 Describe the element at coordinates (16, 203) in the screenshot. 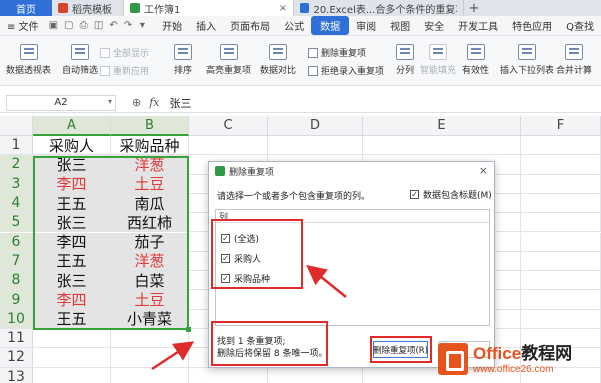

I see `row-header: 4` at that location.